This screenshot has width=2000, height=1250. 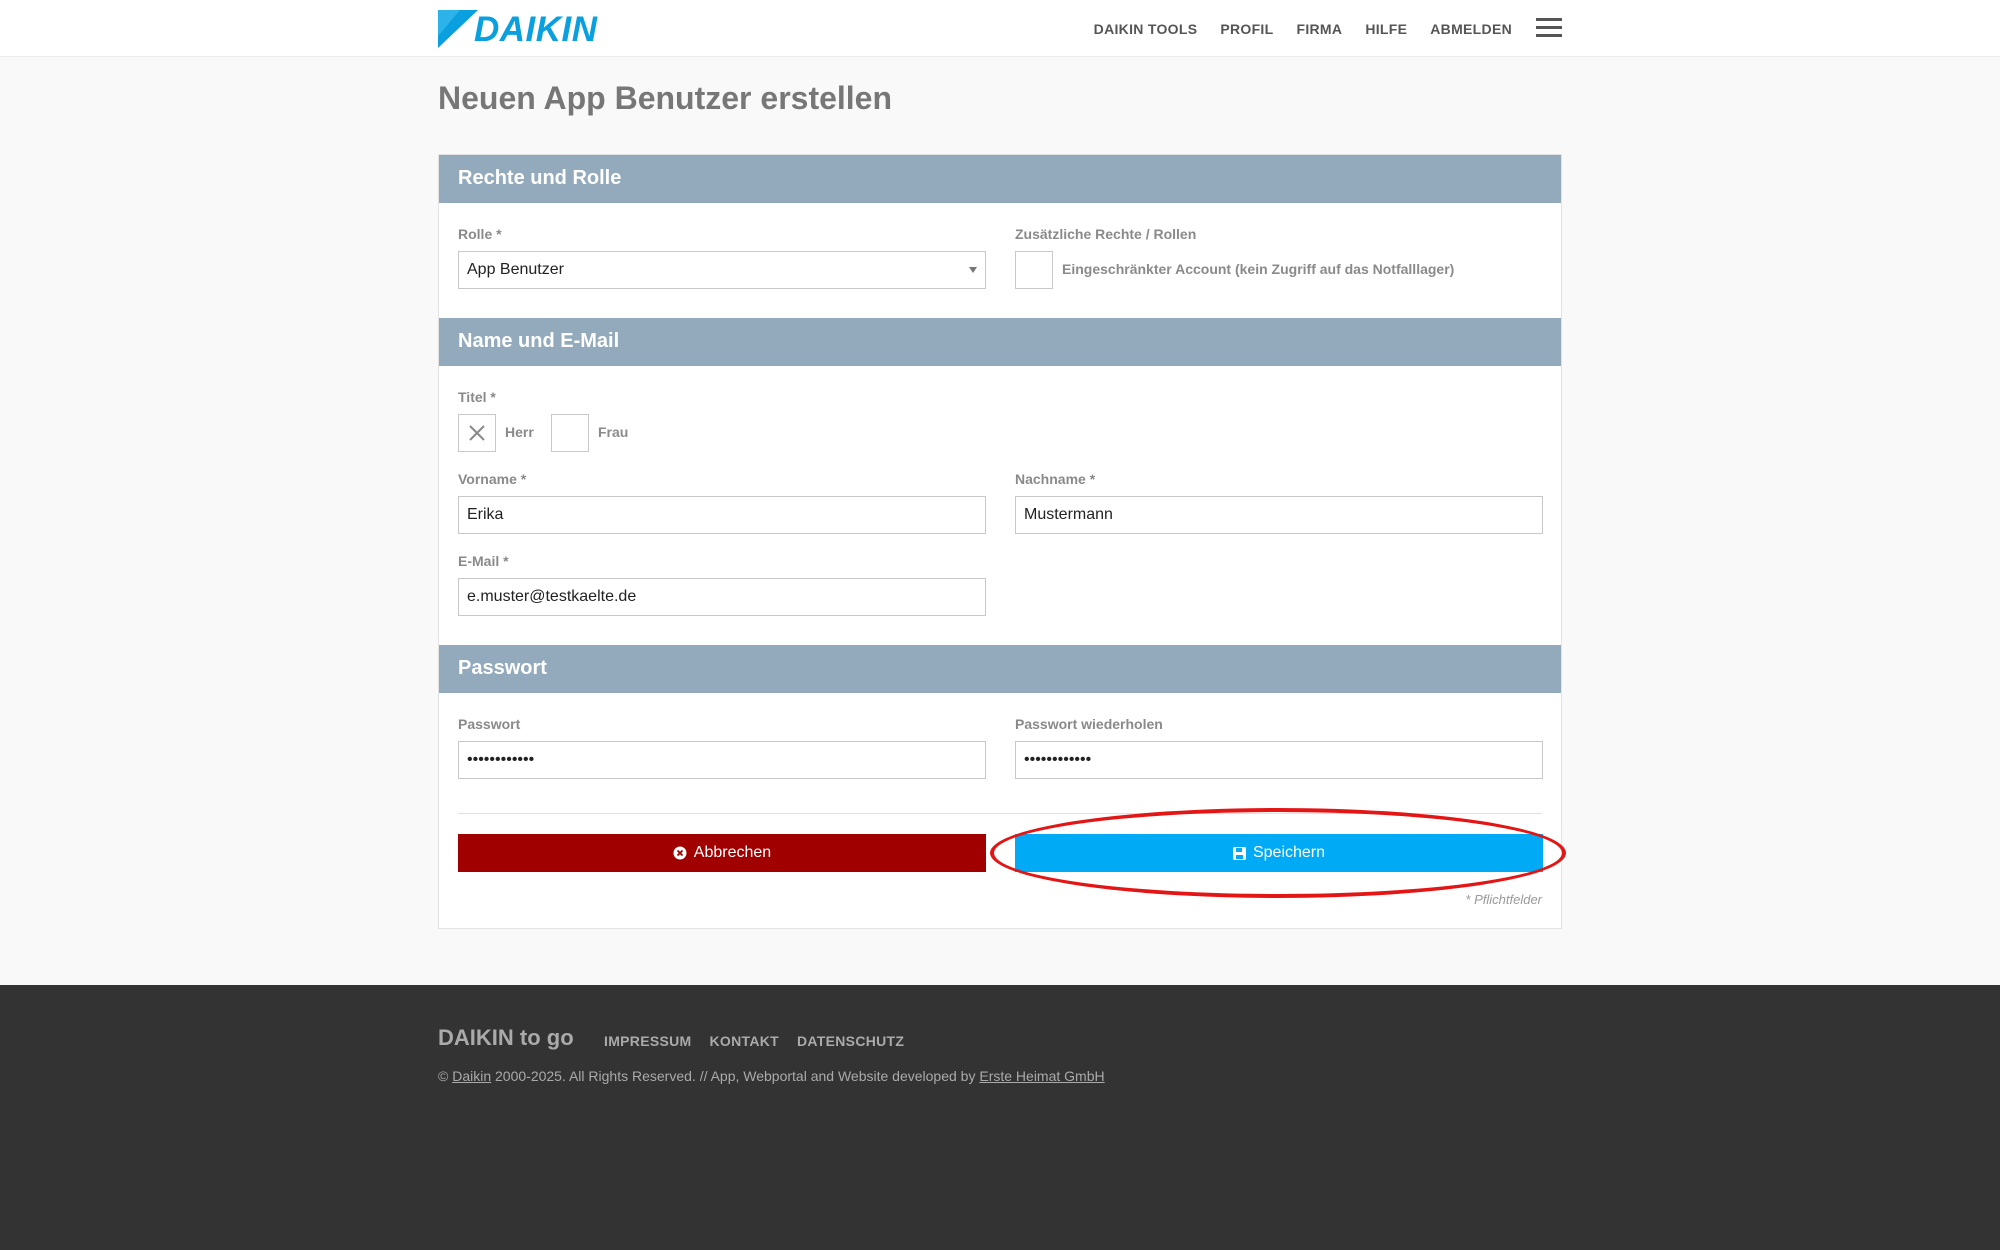 I want to click on save-button: Speichern, so click(x=1279, y=853).